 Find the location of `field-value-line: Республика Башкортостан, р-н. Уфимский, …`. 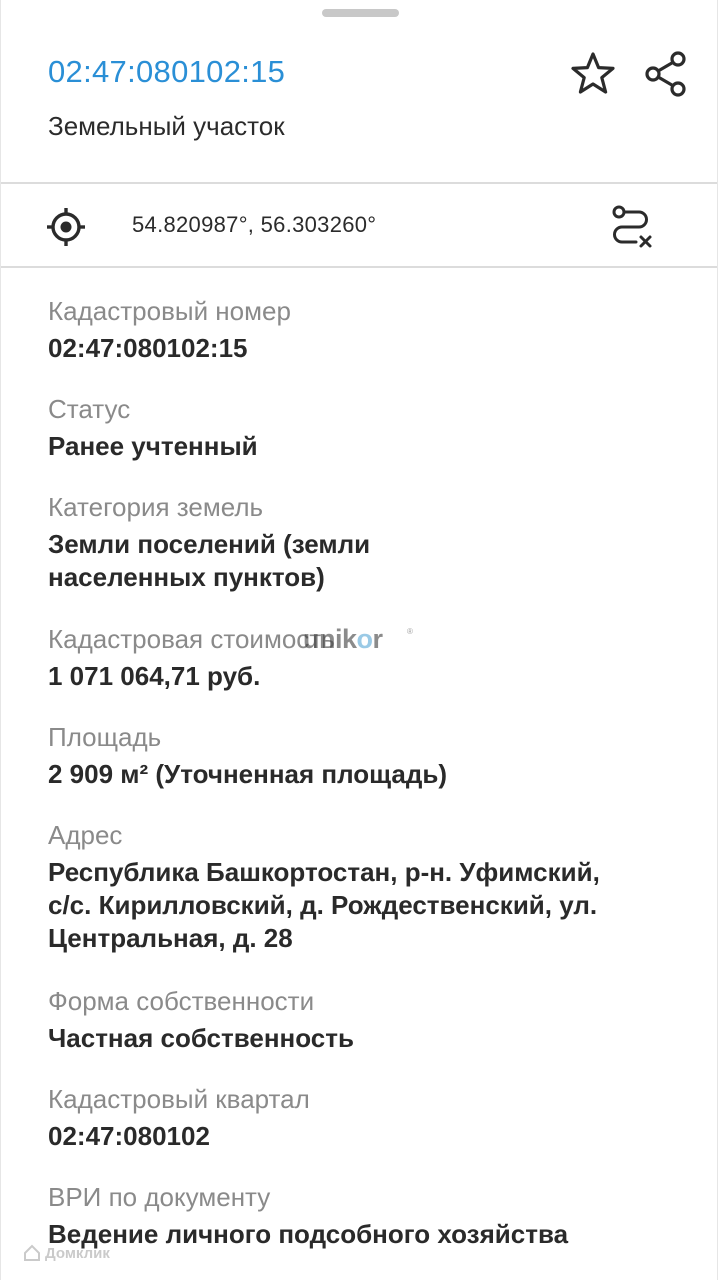

field-value-line: Республика Башкортостан, р-н. Уфимский, … is located at coordinates (368, 905).